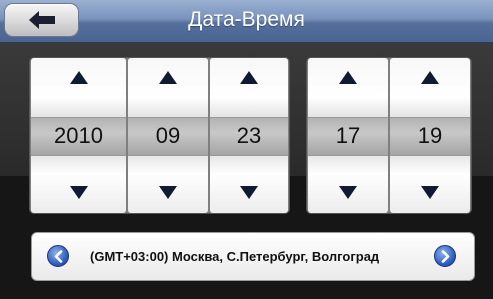  I want to click on hour-value: 17, so click(348, 135).